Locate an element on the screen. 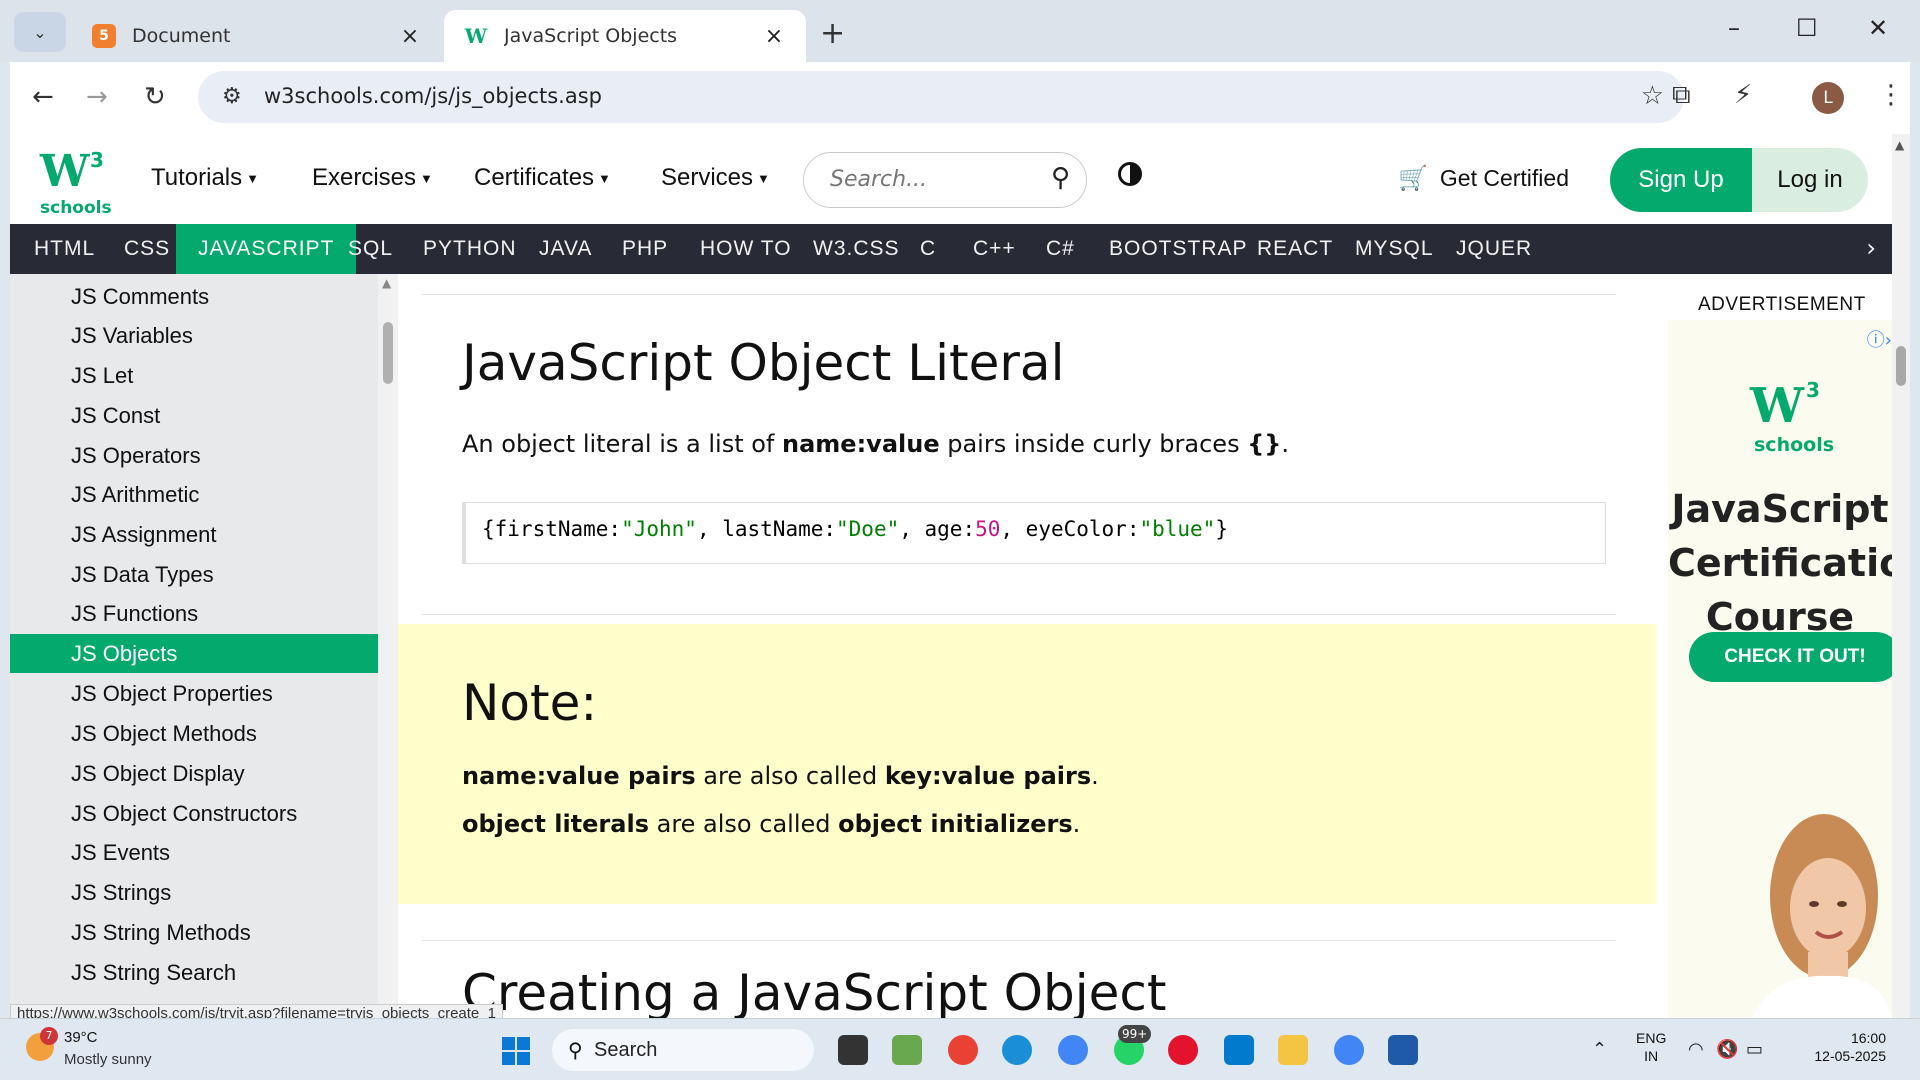  sidebar-item: JS Variables is located at coordinates (194, 335).